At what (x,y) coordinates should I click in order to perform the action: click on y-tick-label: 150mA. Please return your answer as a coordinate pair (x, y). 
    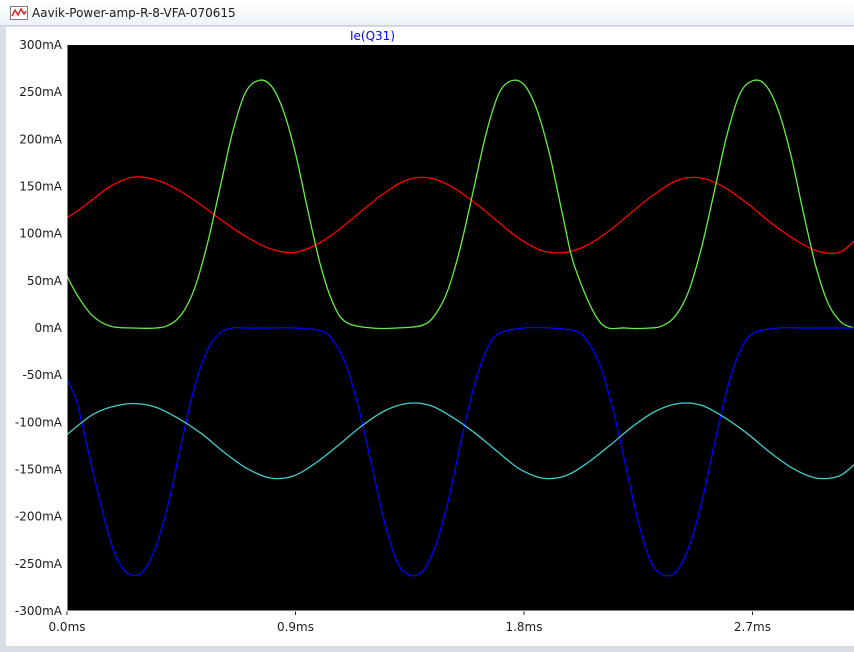
    Looking at the image, I should click on (41, 187).